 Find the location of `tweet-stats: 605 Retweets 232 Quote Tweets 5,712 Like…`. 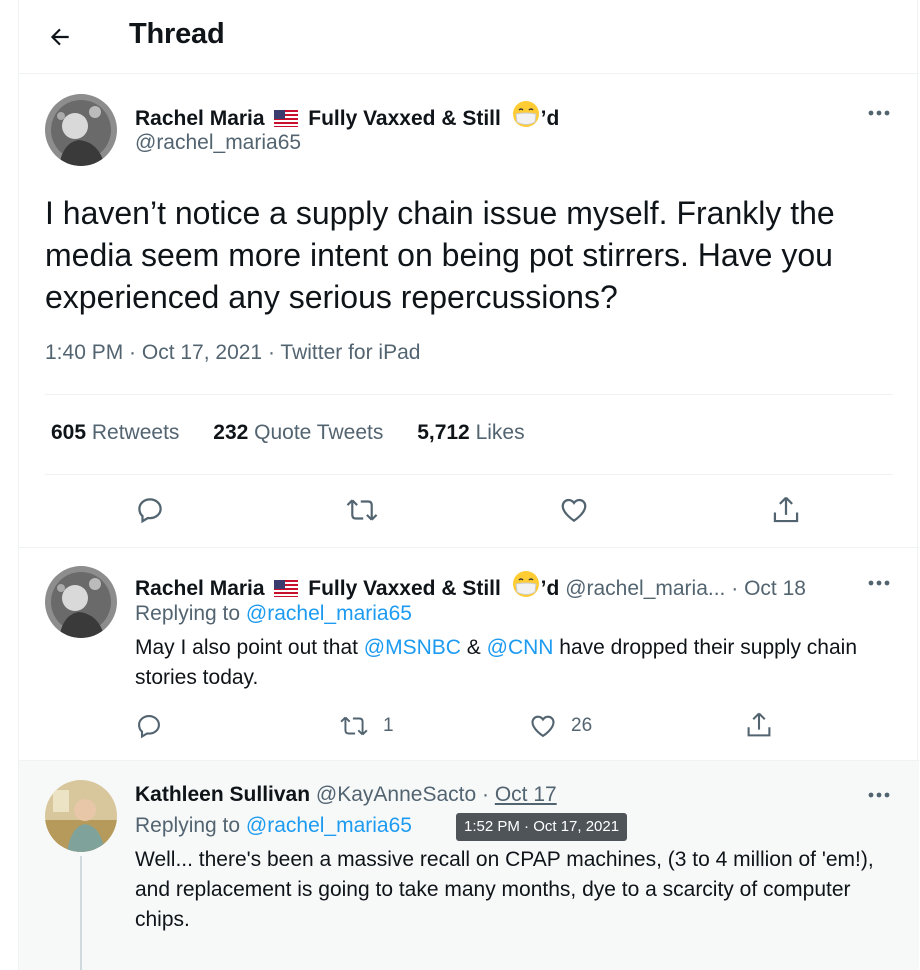

tweet-stats: 605 Retweets 232 Quote Tweets 5,712 Like… is located at coordinates (302, 433).